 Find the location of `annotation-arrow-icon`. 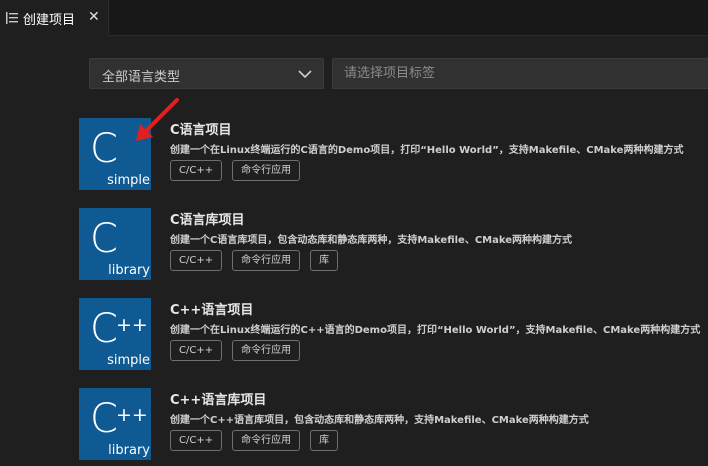

annotation-arrow-icon is located at coordinates (157, 119).